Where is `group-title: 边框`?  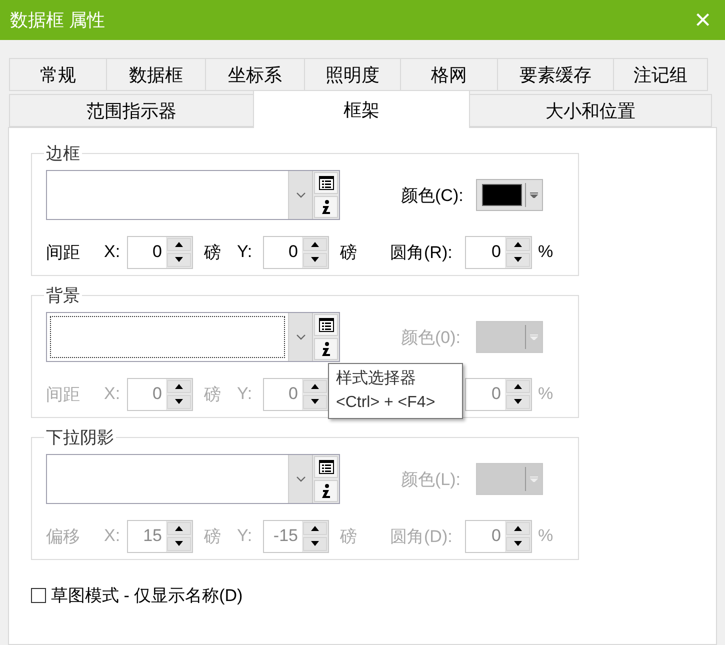
group-title: 边框 is located at coordinates (63, 154).